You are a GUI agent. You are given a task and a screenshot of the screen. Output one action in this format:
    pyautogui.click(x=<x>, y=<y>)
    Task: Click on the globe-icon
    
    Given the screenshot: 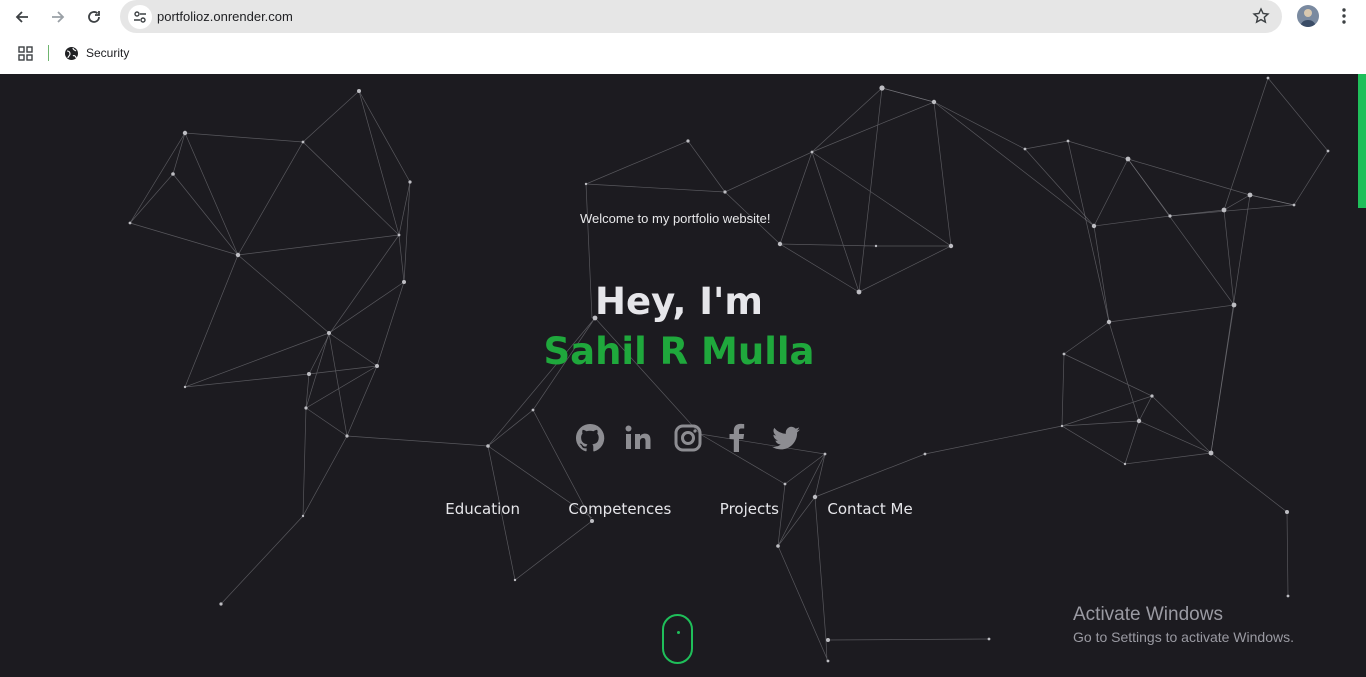 What is the action you would take?
    pyautogui.click(x=71, y=53)
    